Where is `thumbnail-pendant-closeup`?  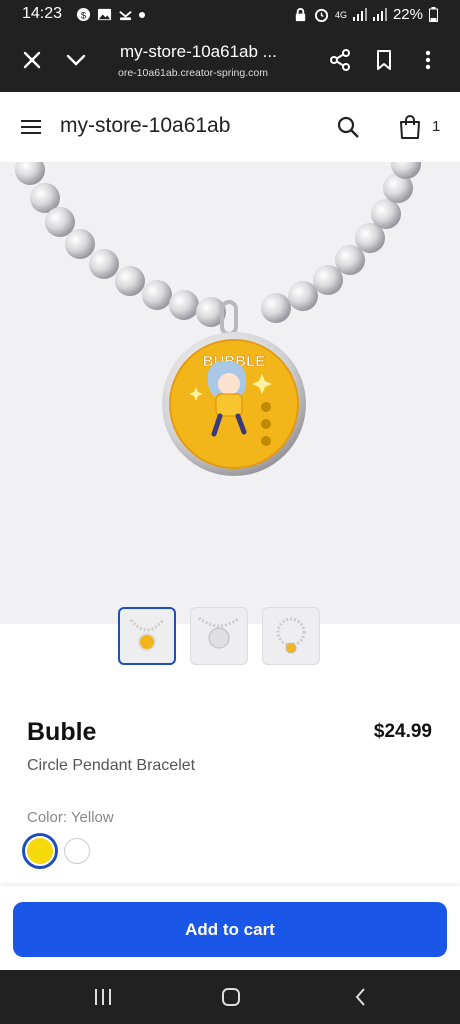
thumbnail-pendant-closeup is located at coordinates (147, 636).